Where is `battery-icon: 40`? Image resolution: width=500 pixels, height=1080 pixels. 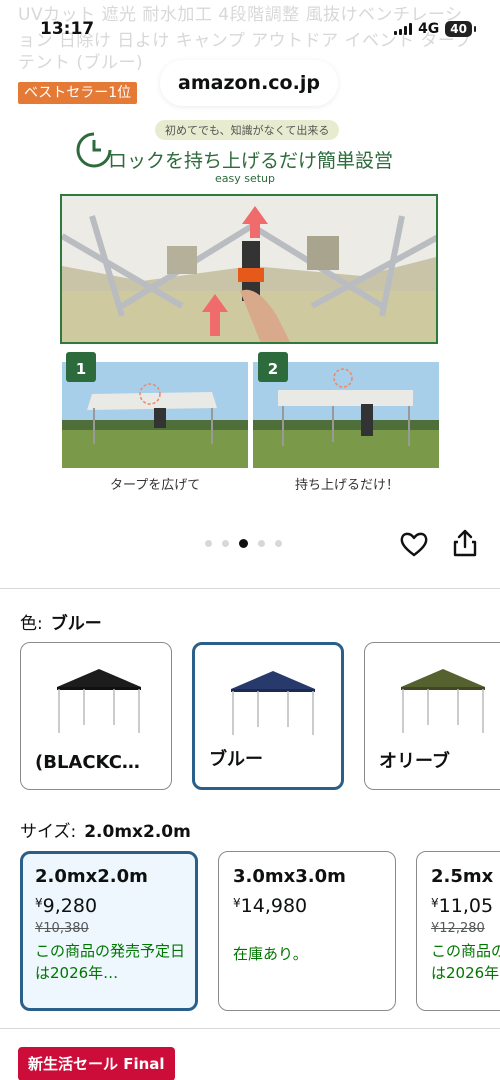
battery-icon: 40 is located at coordinates (460, 29).